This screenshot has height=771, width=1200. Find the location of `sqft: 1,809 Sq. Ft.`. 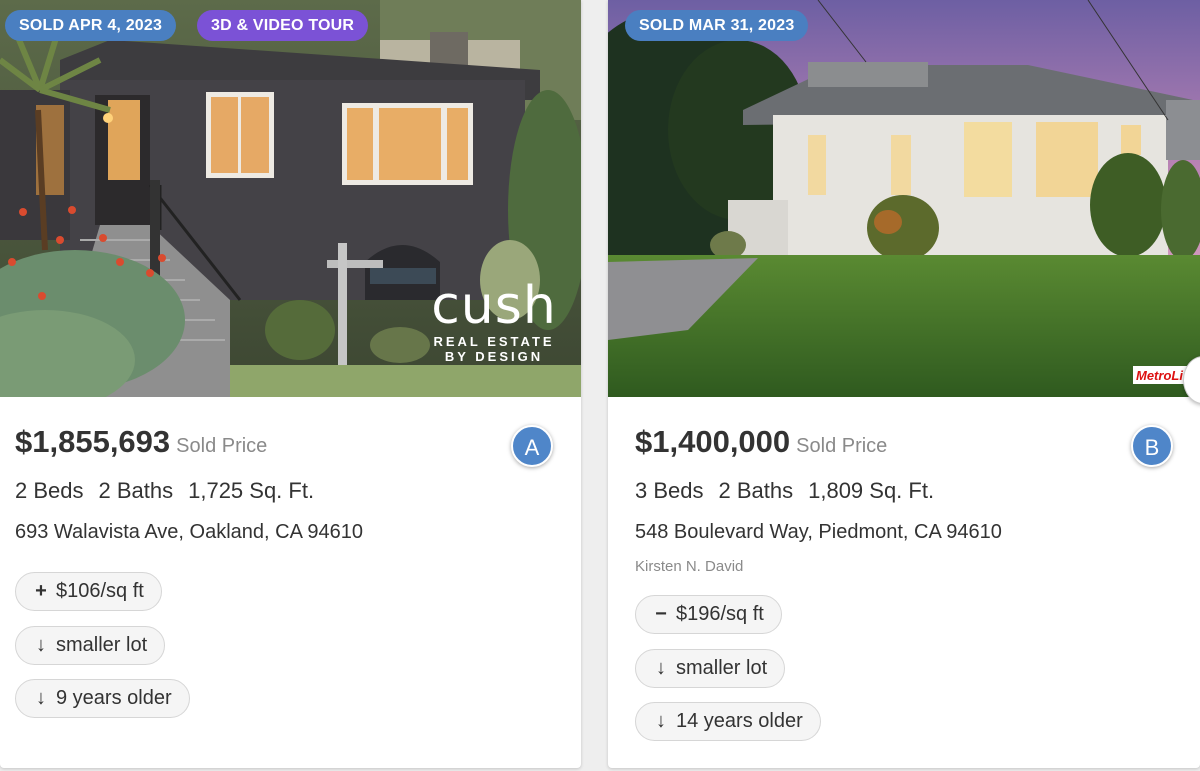

sqft: 1,809 Sq. Ft. is located at coordinates (871, 490).